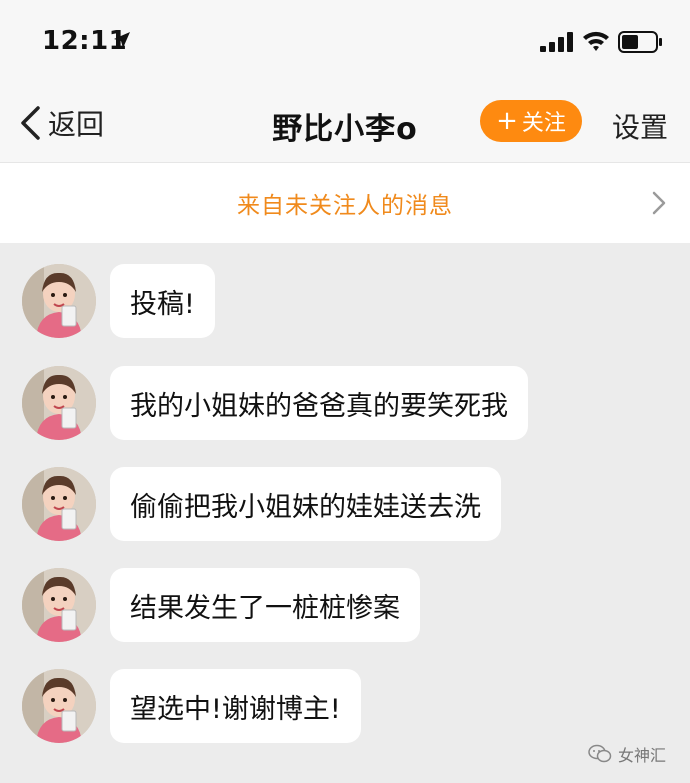 The image size is (690, 783). I want to click on back-button: 返回, so click(61, 123).